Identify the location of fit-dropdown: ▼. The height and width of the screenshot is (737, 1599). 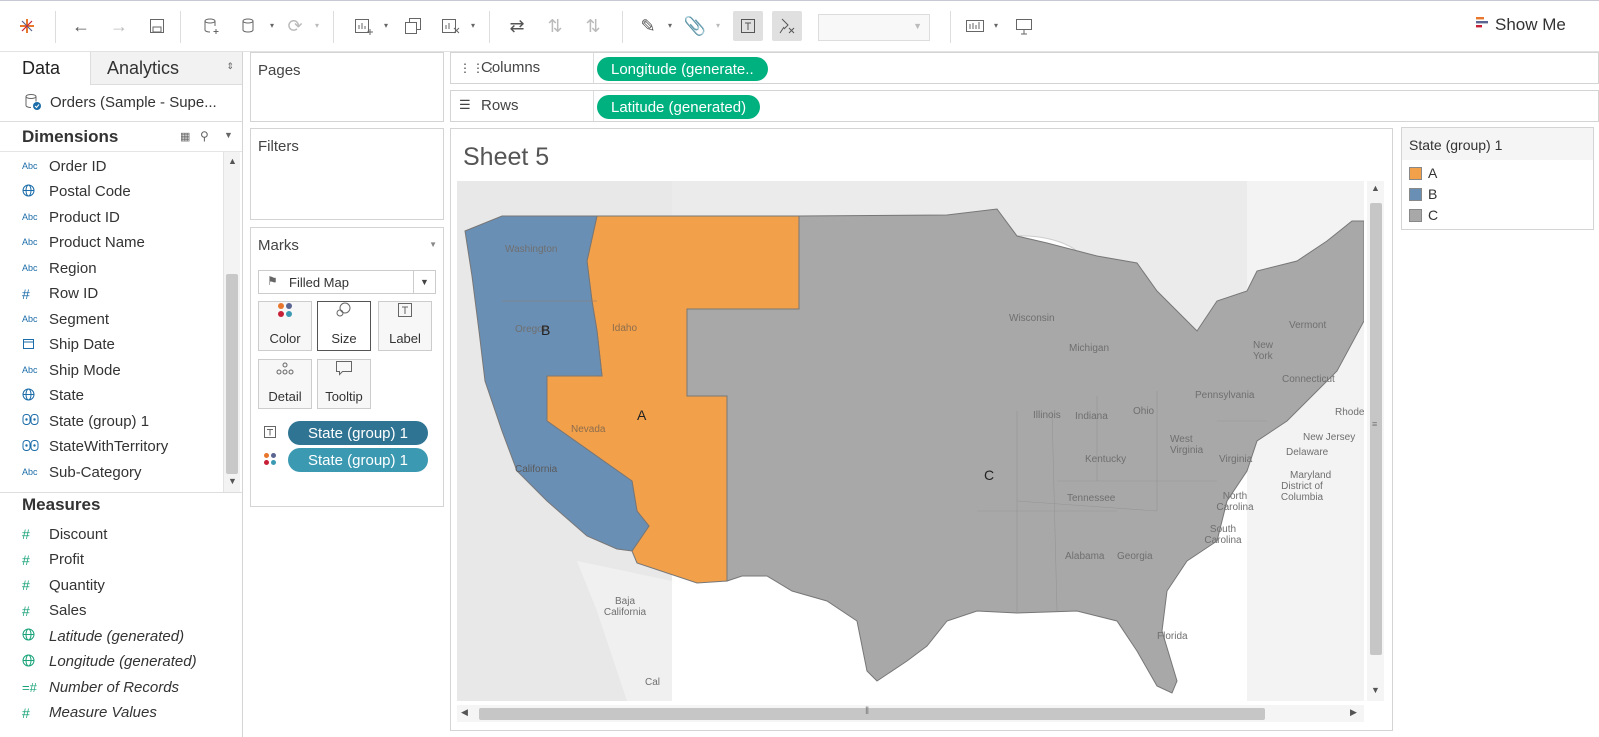
(874, 27).